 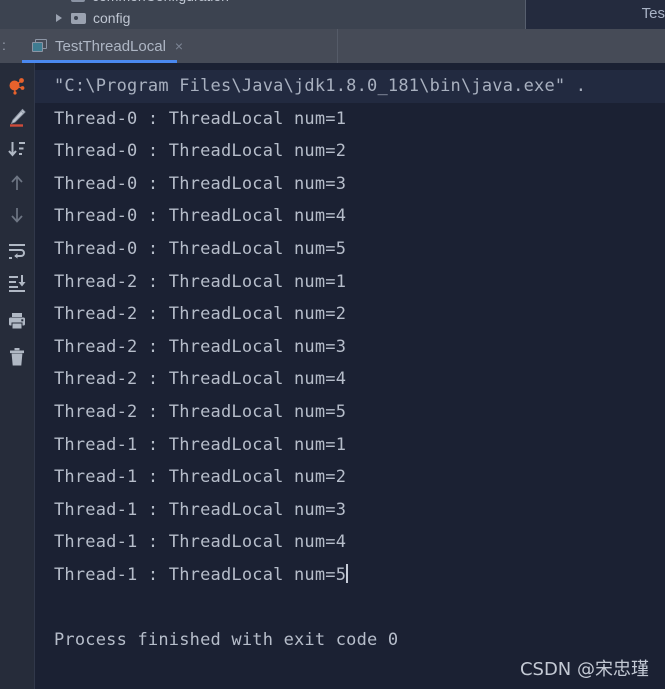 I want to click on sort-button, so click(x=17, y=149).